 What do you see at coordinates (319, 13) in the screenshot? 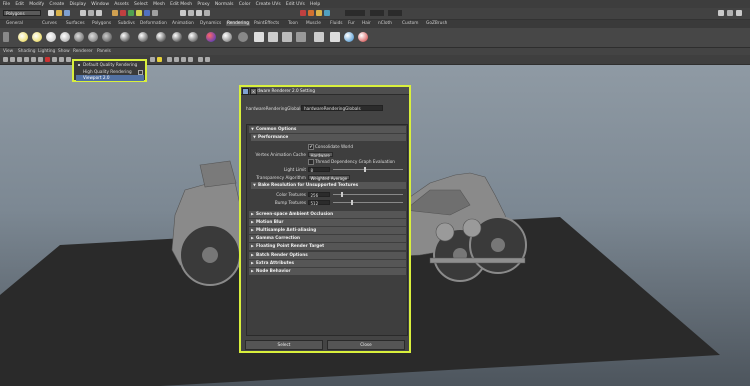
I see `render-settings-icon` at bounding box center [319, 13].